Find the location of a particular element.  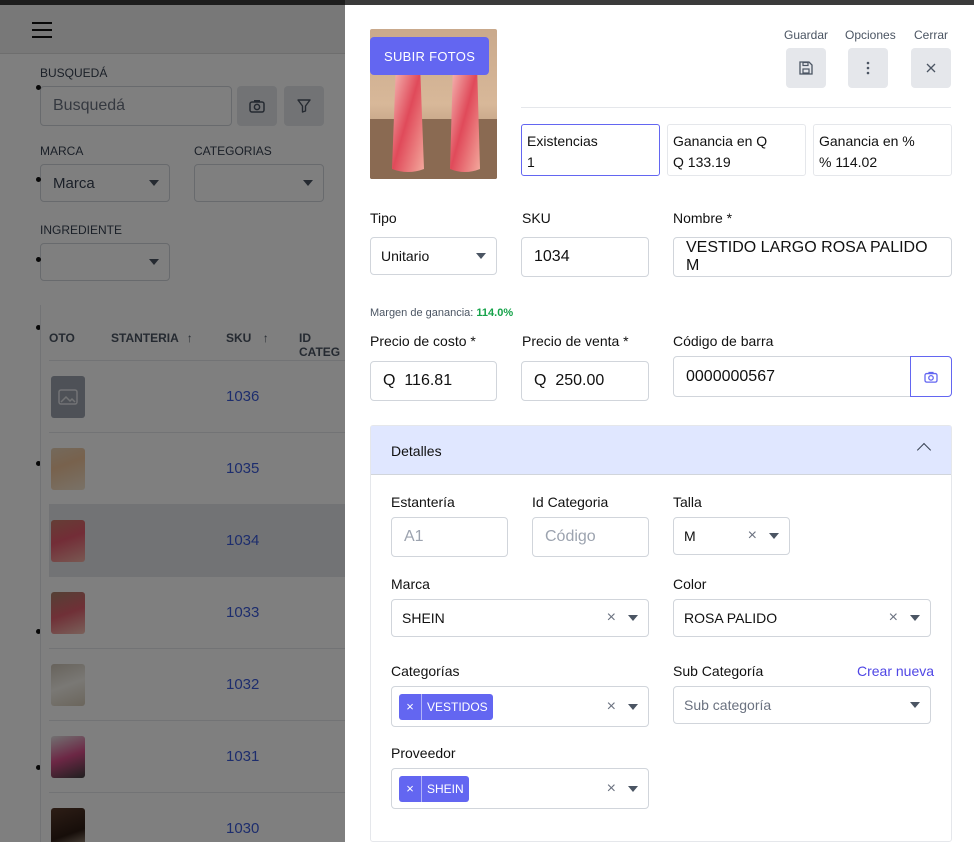

price-input: Q 250.00 is located at coordinates (585, 381).